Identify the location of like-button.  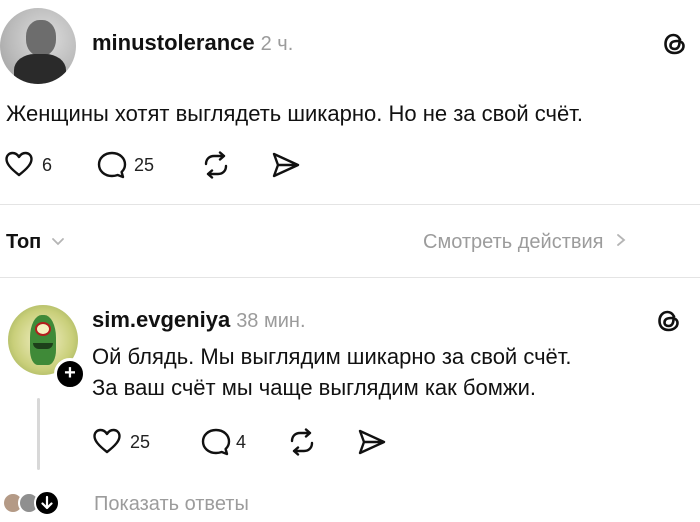
(22, 165).